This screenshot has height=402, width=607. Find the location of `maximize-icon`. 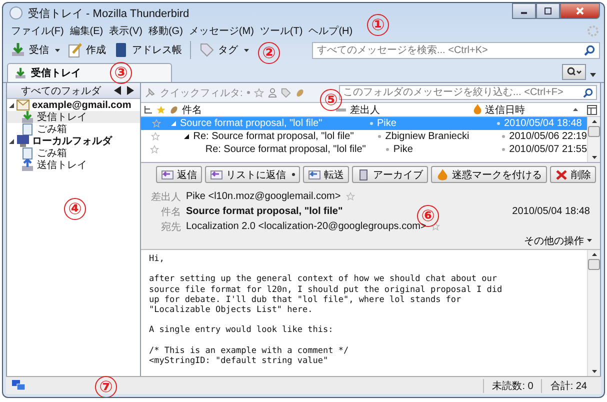

maximize-icon is located at coordinates (548, 11).